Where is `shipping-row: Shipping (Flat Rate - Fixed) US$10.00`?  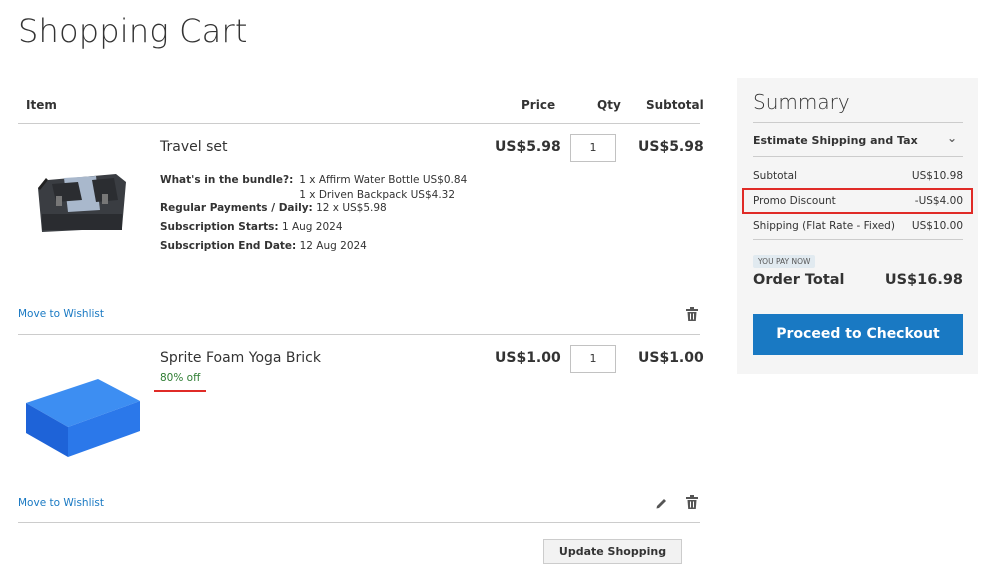 shipping-row: Shipping (Flat Rate - Fixed) US$10.00 is located at coordinates (858, 226).